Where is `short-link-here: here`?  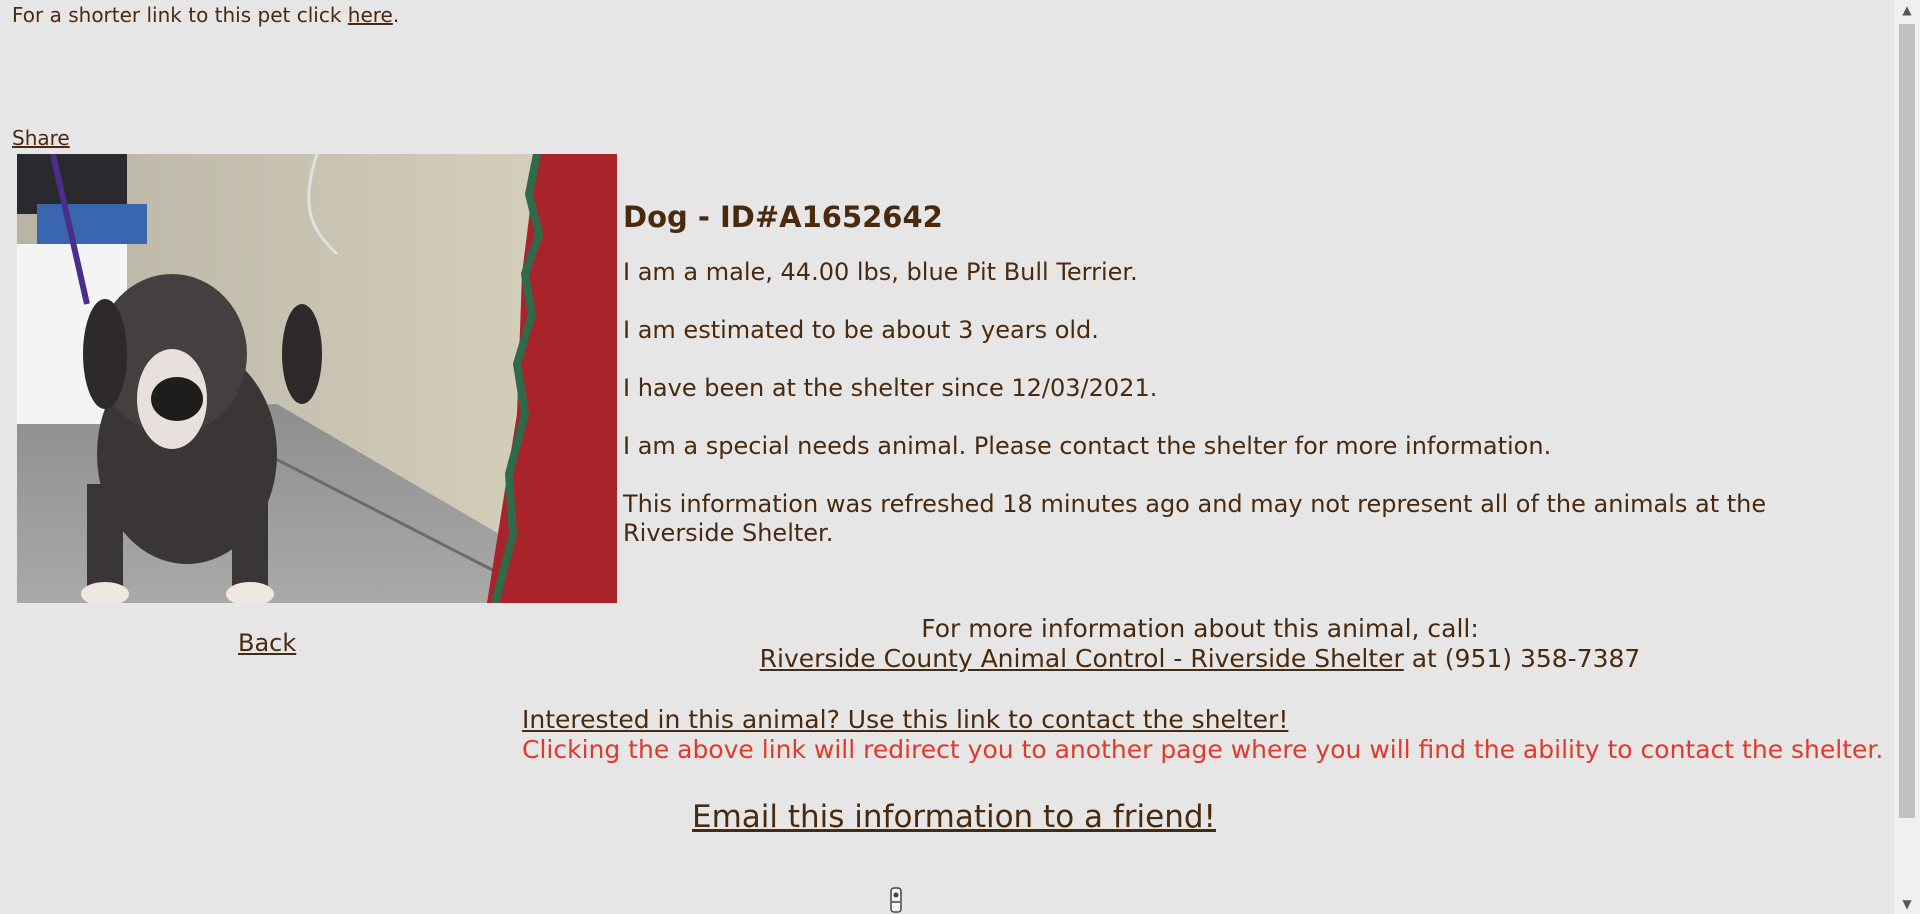 short-link-here: here is located at coordinates (370, 15).